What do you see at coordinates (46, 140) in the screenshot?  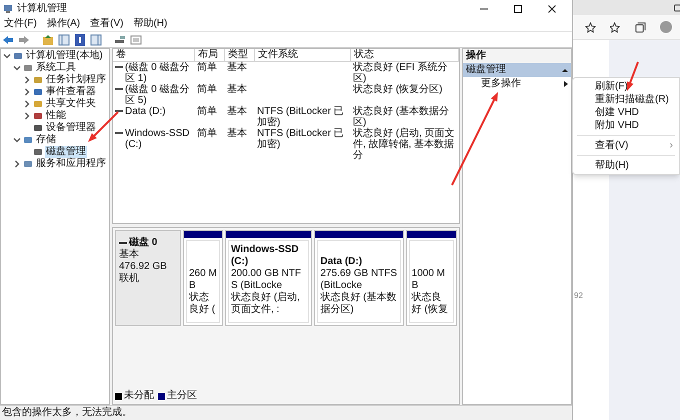 I see `tree-item: 存储` at bounding box center [46, 140].